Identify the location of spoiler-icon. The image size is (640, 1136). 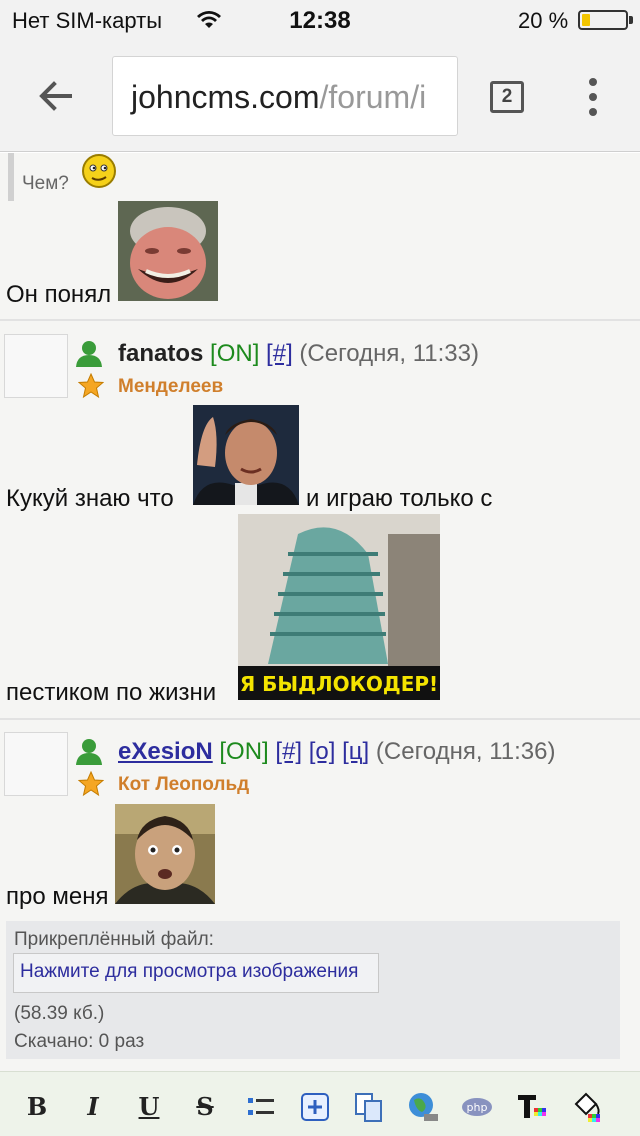
(315, 1107).